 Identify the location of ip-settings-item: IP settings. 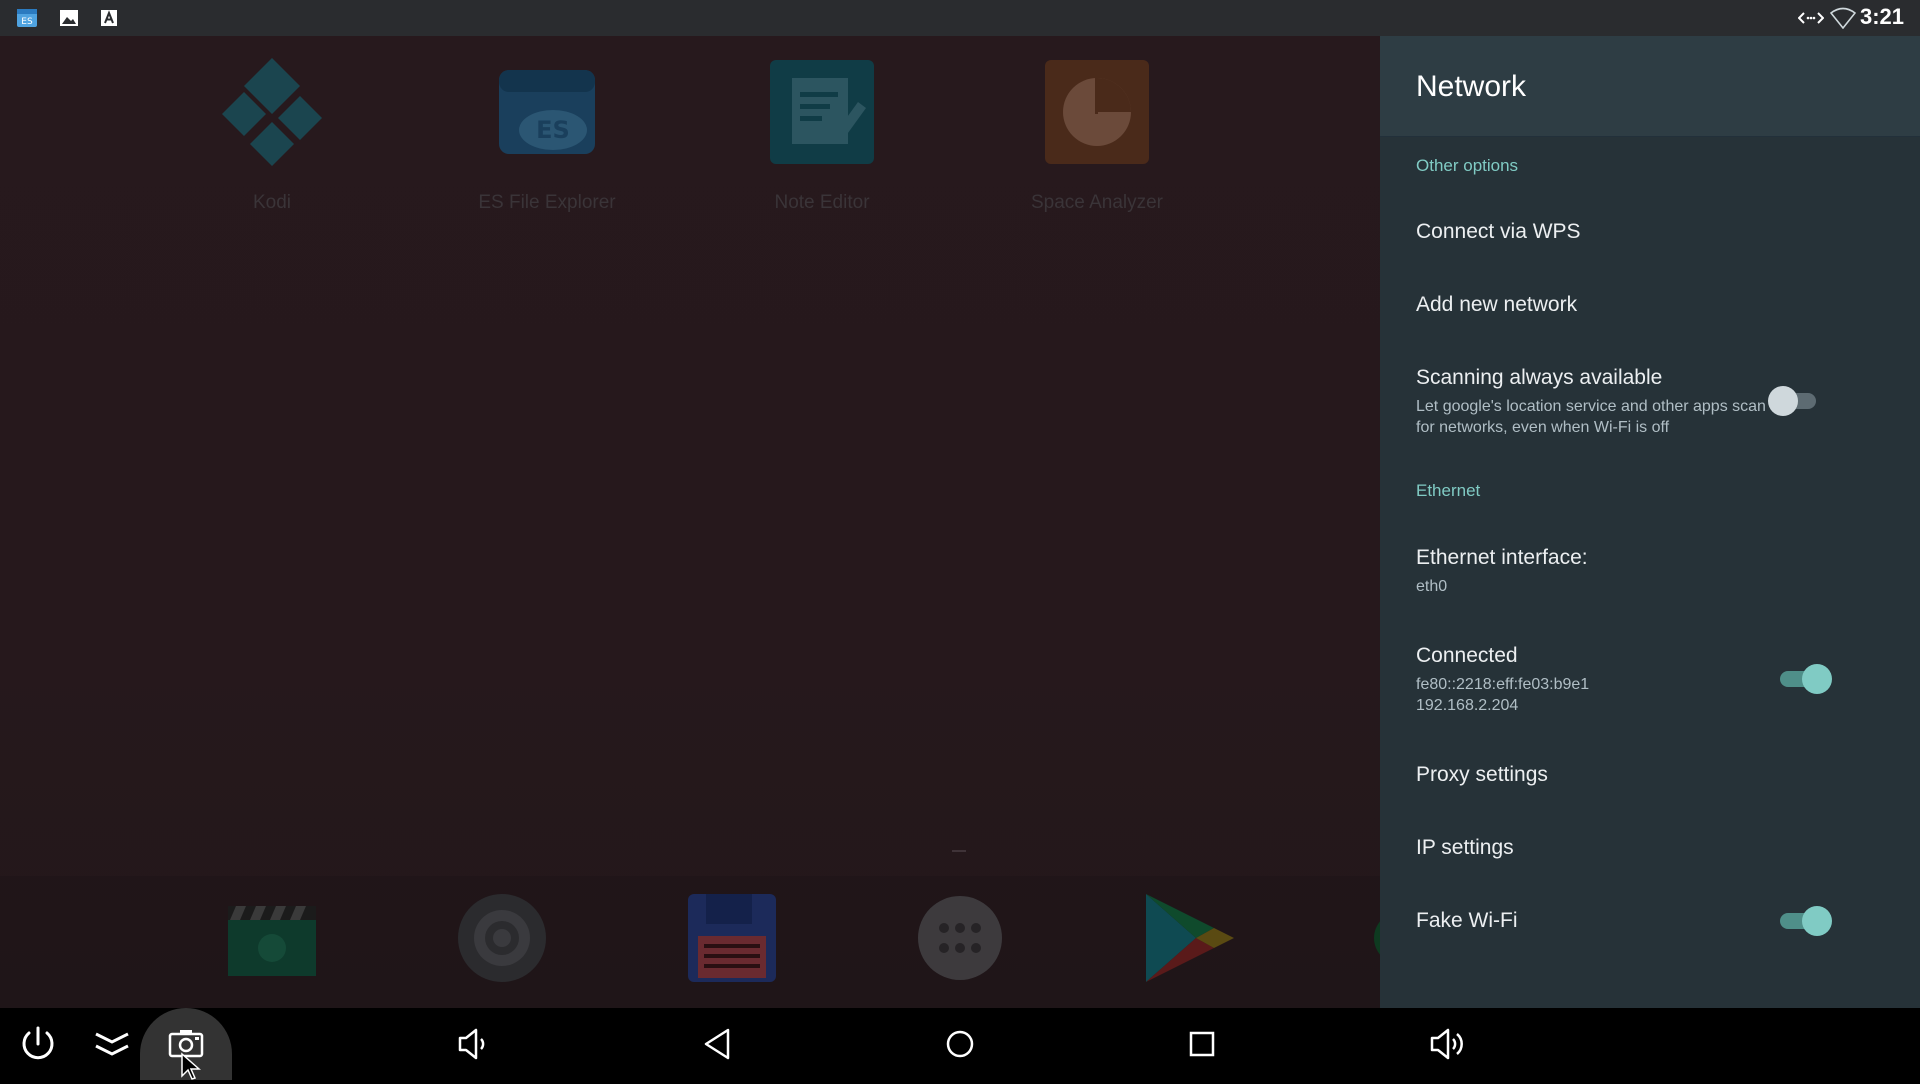
(1465, 848).